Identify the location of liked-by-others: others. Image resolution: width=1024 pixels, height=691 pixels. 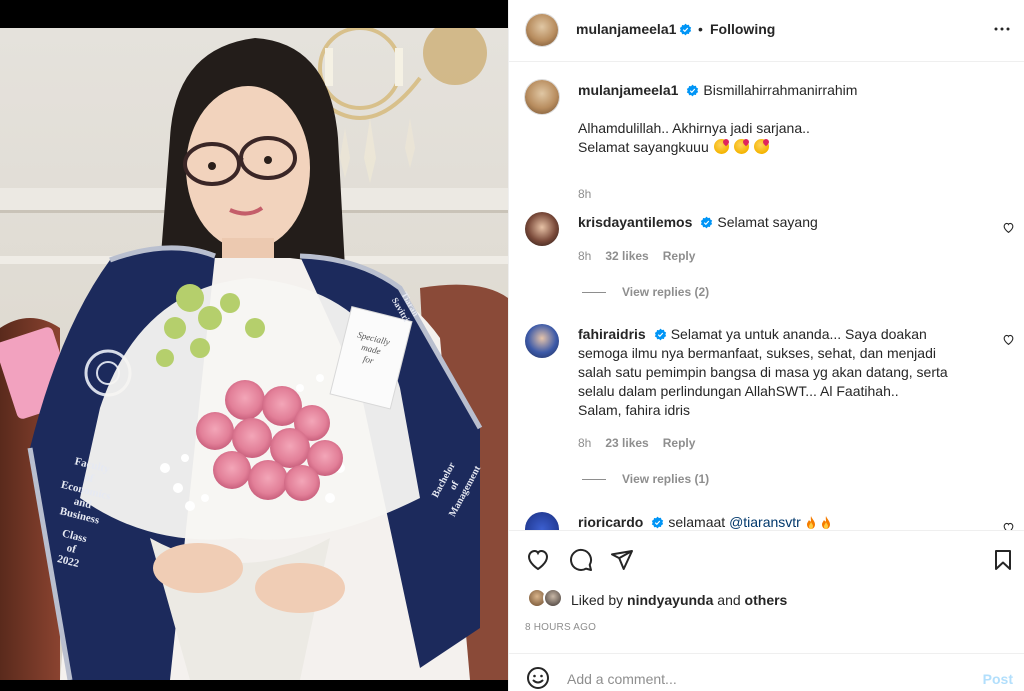
(766, 600).